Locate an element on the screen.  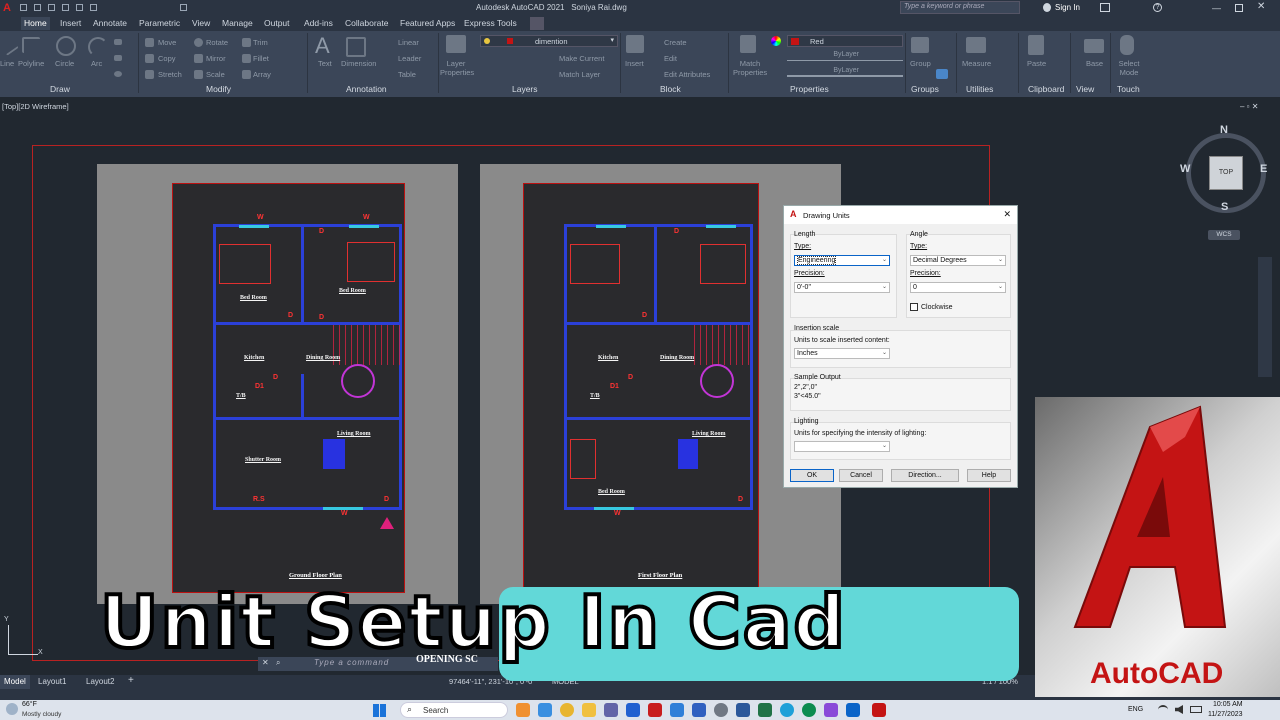
create-block-button: Create is located at coordinates (675, 42).